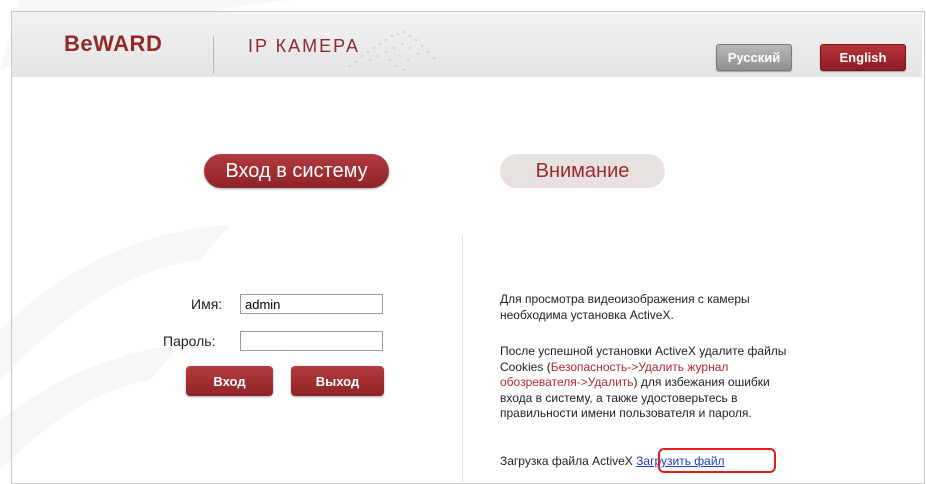  I want to click on download-link-highlight, so click(717, 460).